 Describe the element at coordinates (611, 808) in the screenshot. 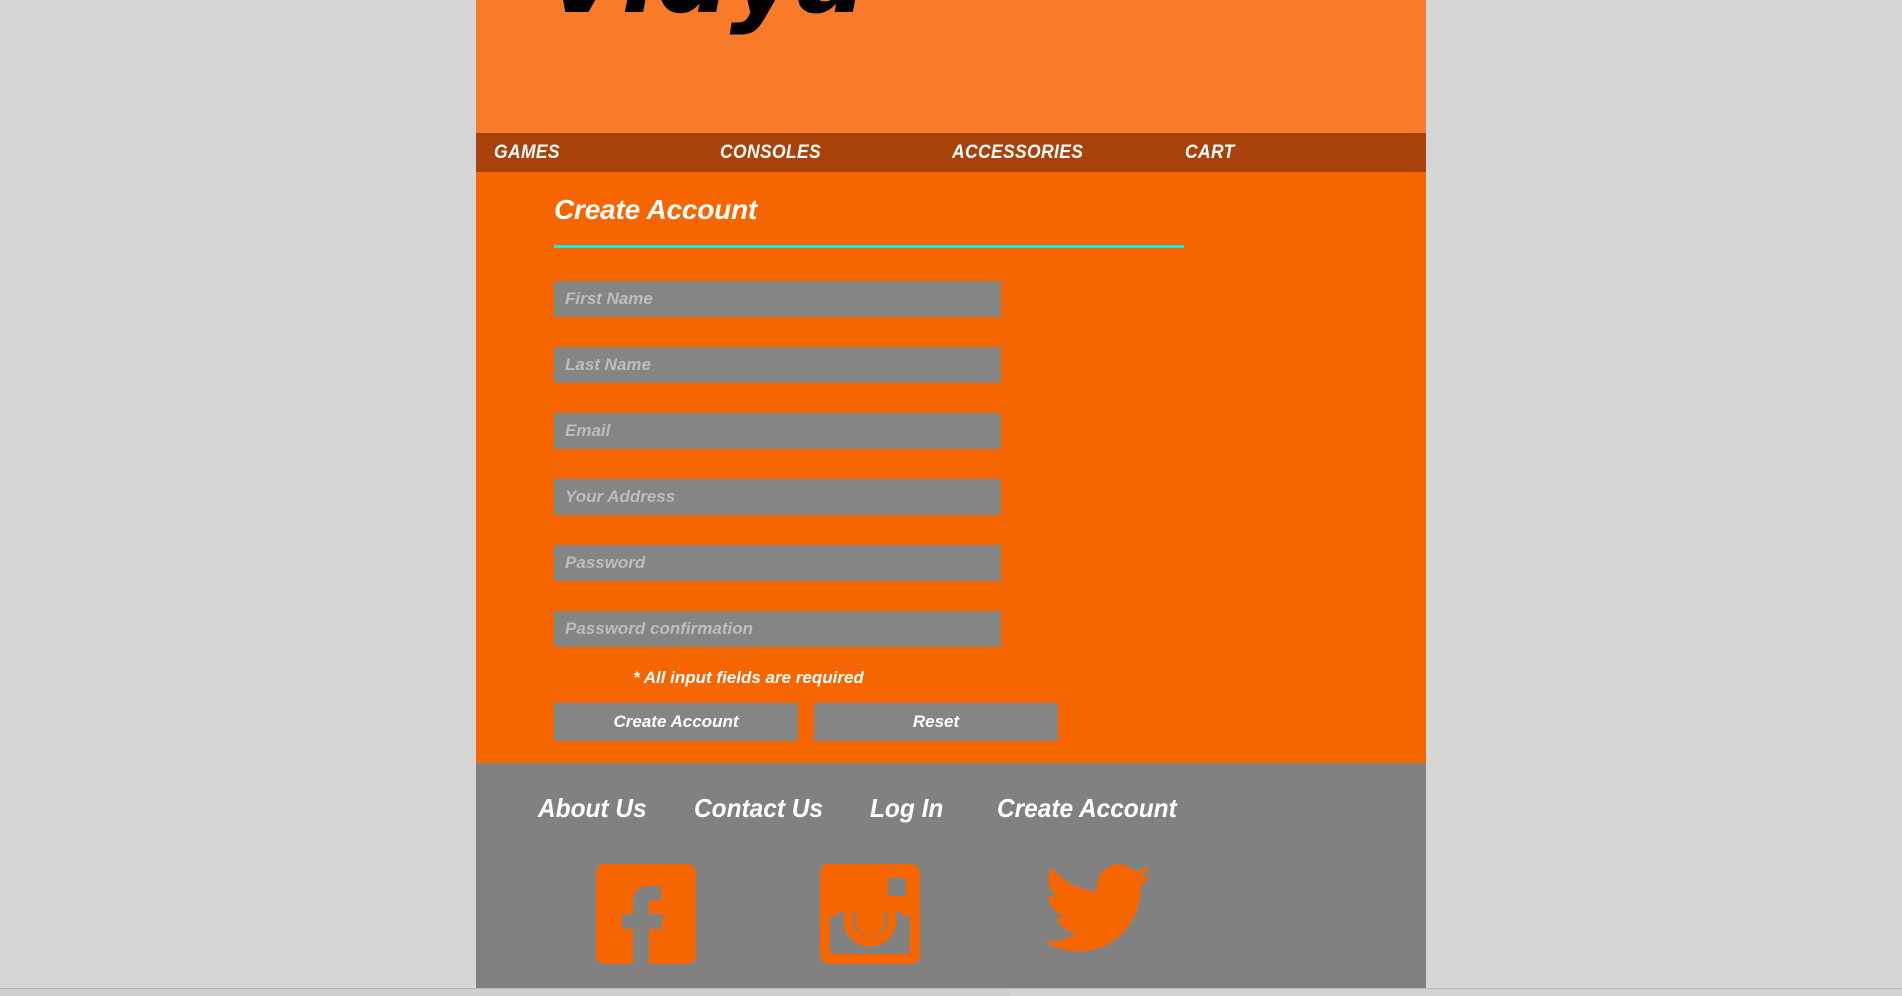

I see `footer-link-about-us: About Us` at that location.